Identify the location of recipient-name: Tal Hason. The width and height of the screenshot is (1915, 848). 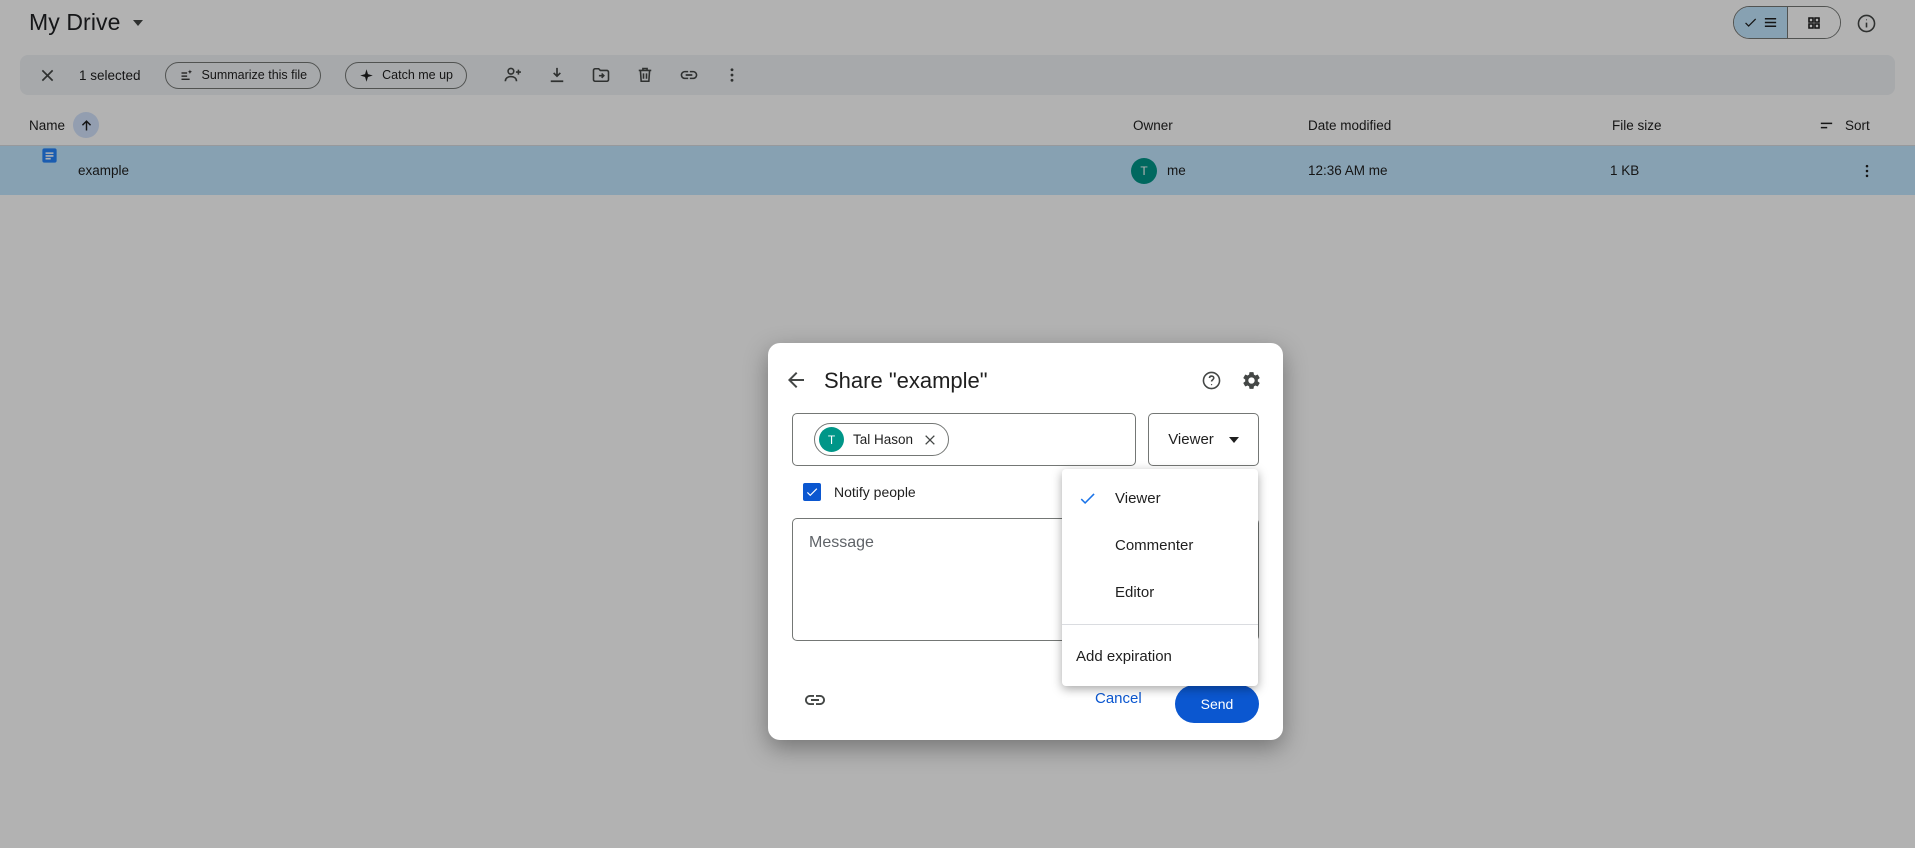
(883, 439).